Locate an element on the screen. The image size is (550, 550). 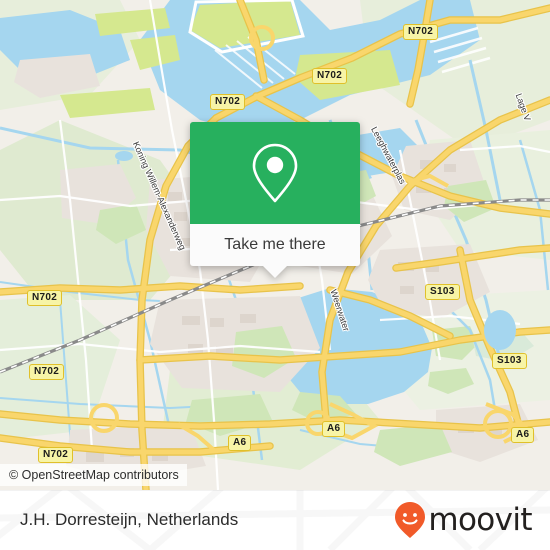
footer-content: J.H. Dorresteijn, Netherlands moovit is located at coordinates (275, 520).